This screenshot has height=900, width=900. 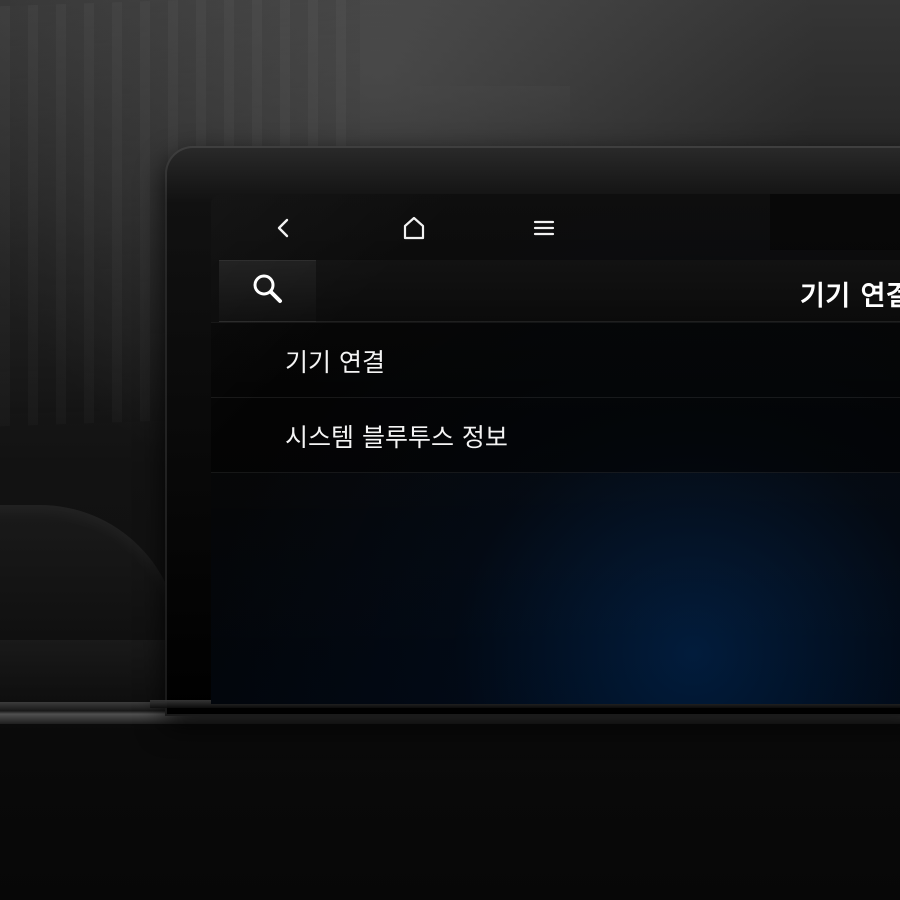 I want to click on hamburger-menu-icon, so click(x=544, y=228).